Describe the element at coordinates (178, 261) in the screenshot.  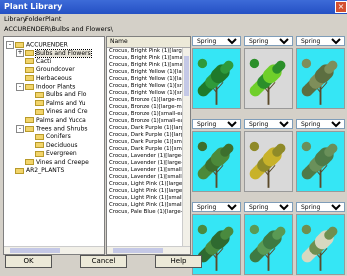
I see `help-button: Help` at that location.